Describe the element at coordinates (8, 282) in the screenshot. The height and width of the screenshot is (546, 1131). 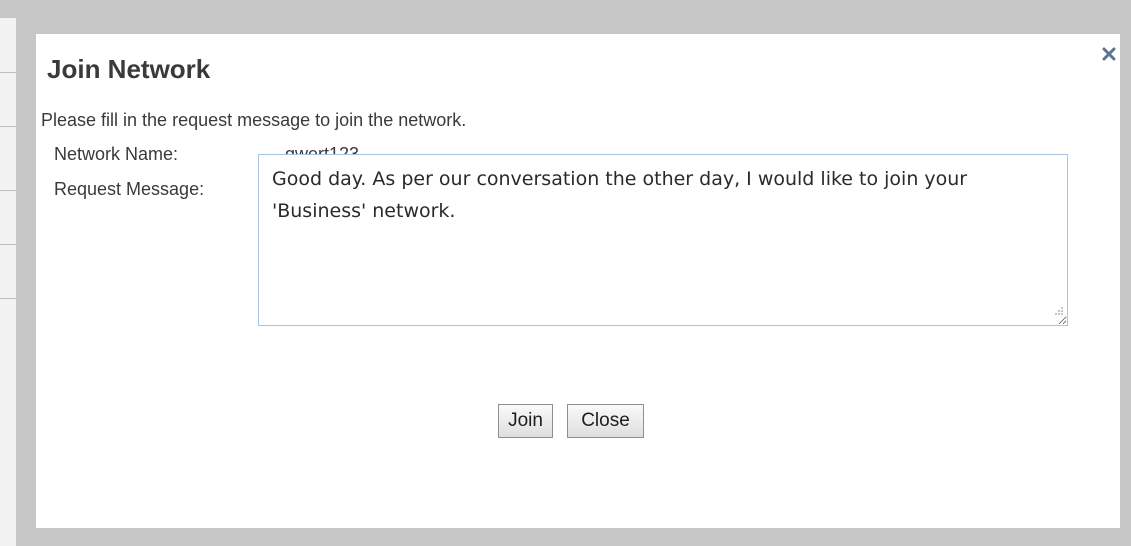
I see `background-page-edge` at that location.